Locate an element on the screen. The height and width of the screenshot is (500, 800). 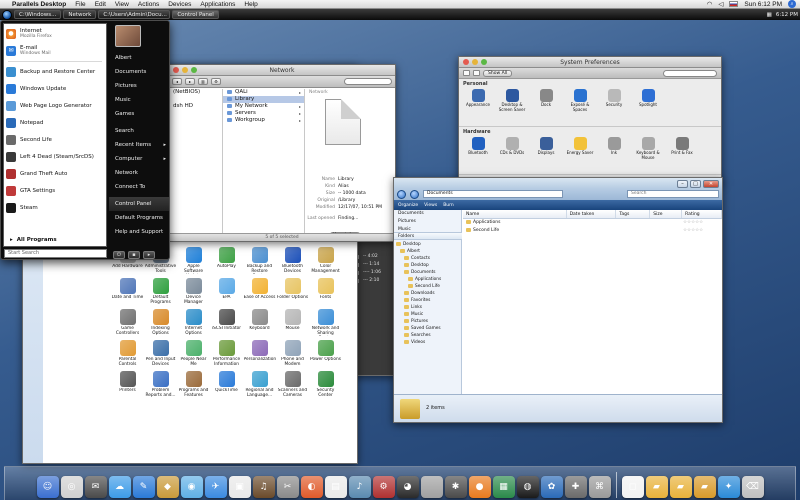
list-item: dsh HD is located at coordinates (195, 106).